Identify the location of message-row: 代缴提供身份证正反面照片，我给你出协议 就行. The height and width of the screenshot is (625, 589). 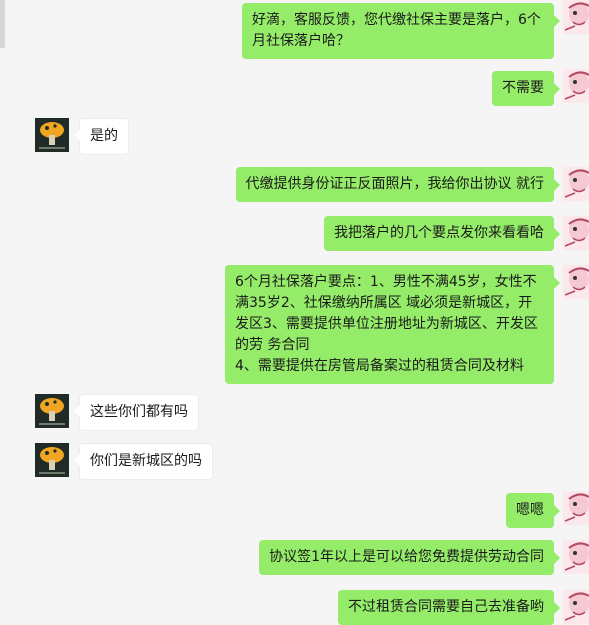
(412, 184).